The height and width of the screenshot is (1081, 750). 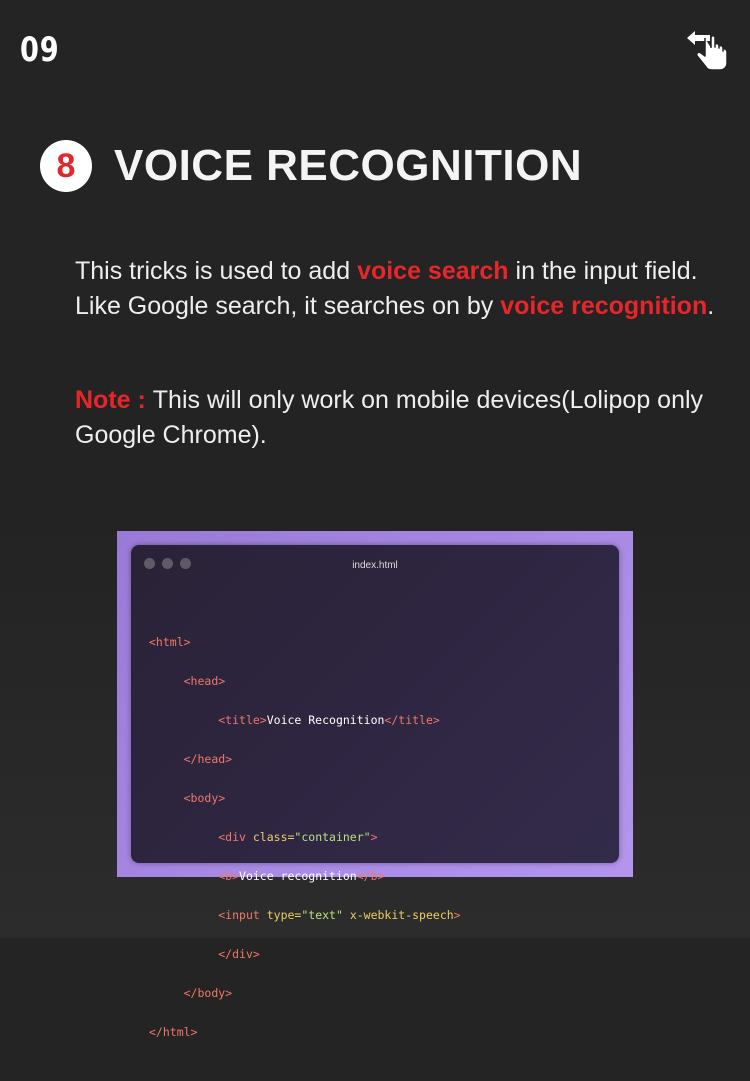 I want to click on code-line: <input type="text" x-webkit-speech>, so click(x=305, y=916).